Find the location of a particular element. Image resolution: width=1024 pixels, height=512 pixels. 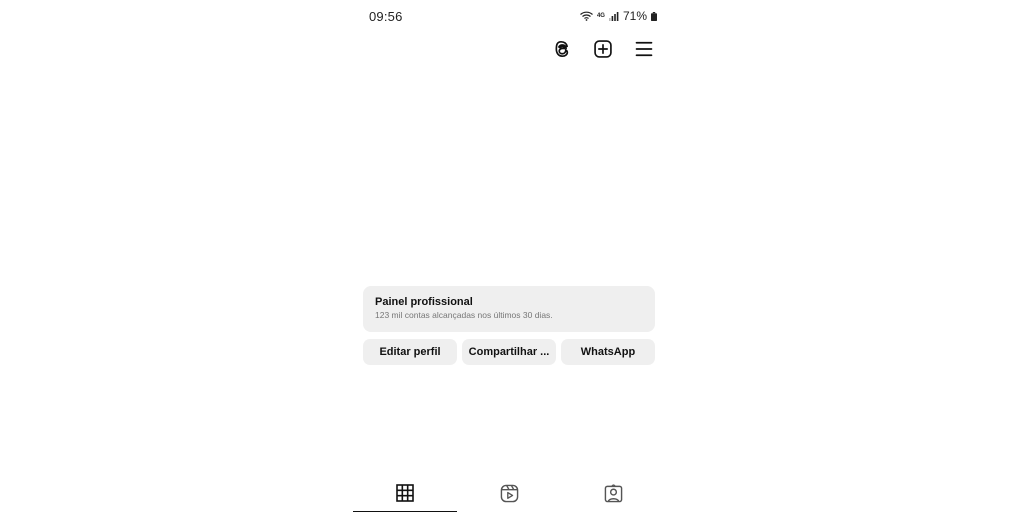

wifi-icon is located at coordinates (586, 16).